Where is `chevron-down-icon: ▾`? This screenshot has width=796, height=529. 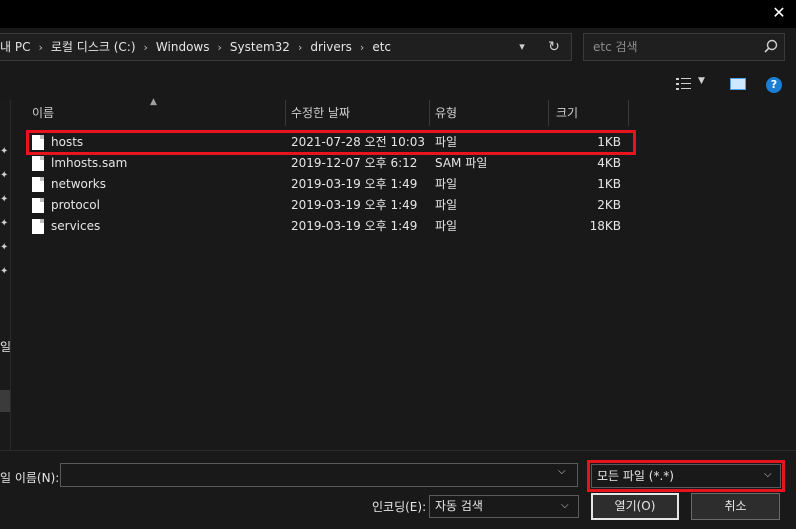 chevron-down-icon: ▾ is located at coordinates (522, 47).